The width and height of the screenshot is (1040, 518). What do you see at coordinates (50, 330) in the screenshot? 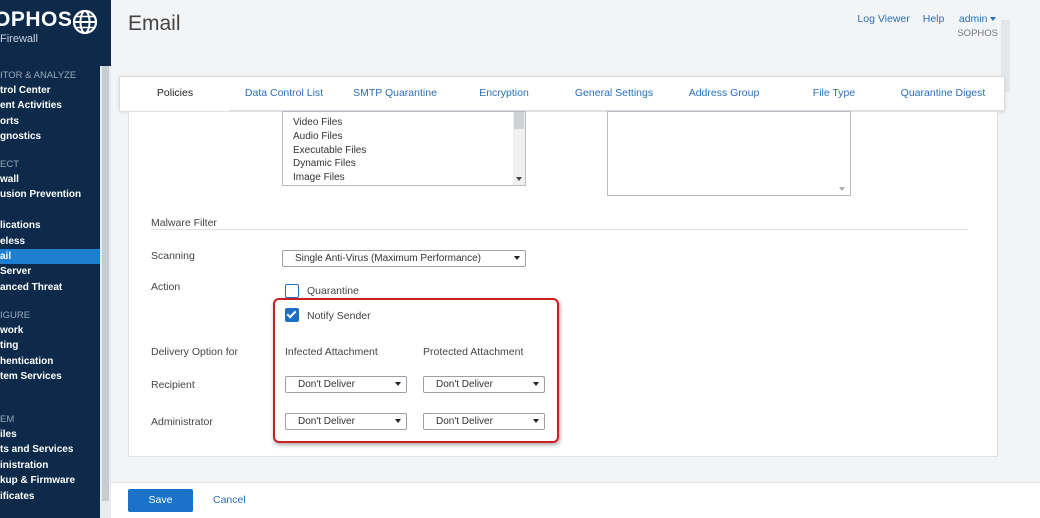
I see `sidebar-item-network: work` at bounding box center [50, 330].